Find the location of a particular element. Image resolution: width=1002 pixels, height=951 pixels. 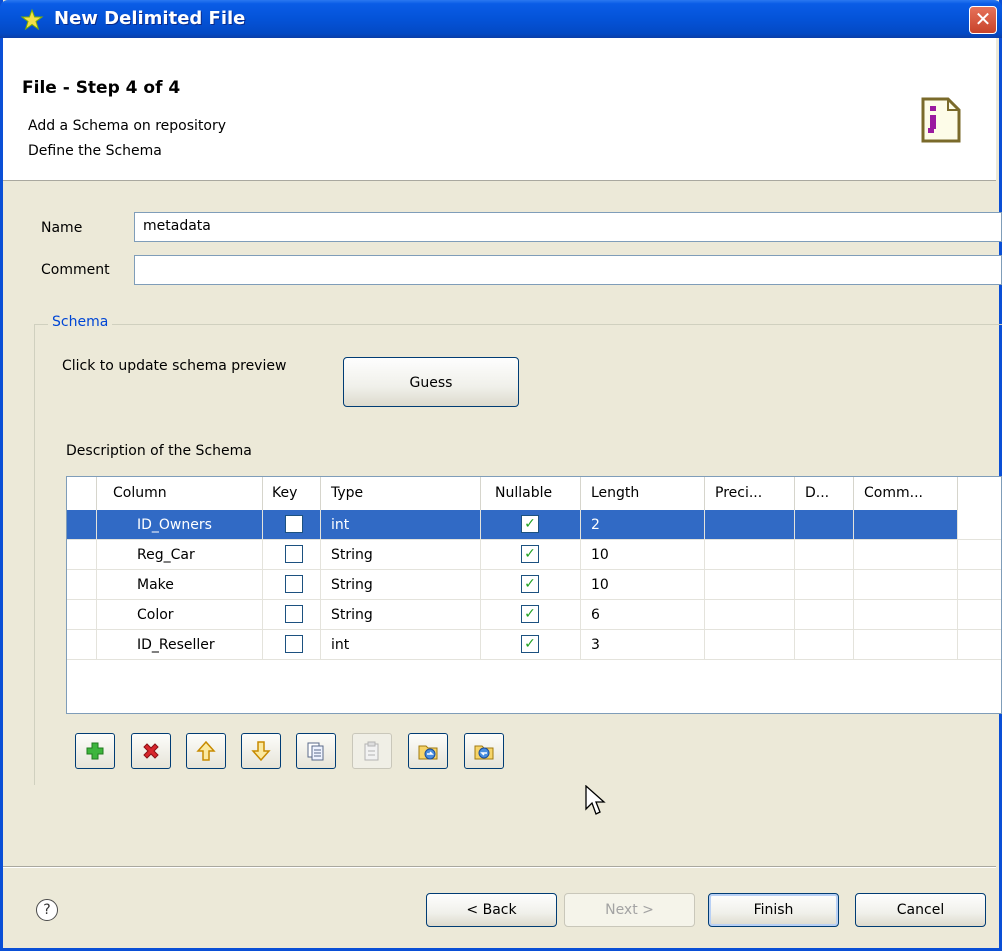

table-row: ID_Owners int ✓ 2 is located at coordinates (534, 525).